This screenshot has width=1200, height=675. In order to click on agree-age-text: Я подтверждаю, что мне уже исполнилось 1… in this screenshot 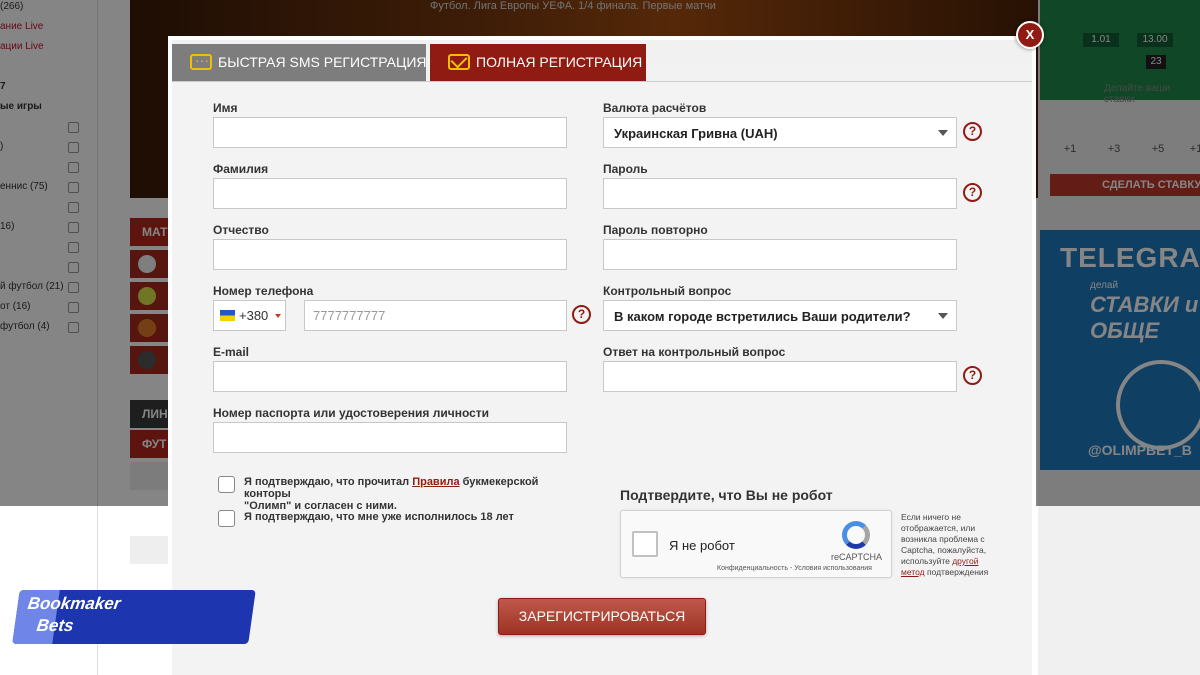, I will do `click(379, 517)`.